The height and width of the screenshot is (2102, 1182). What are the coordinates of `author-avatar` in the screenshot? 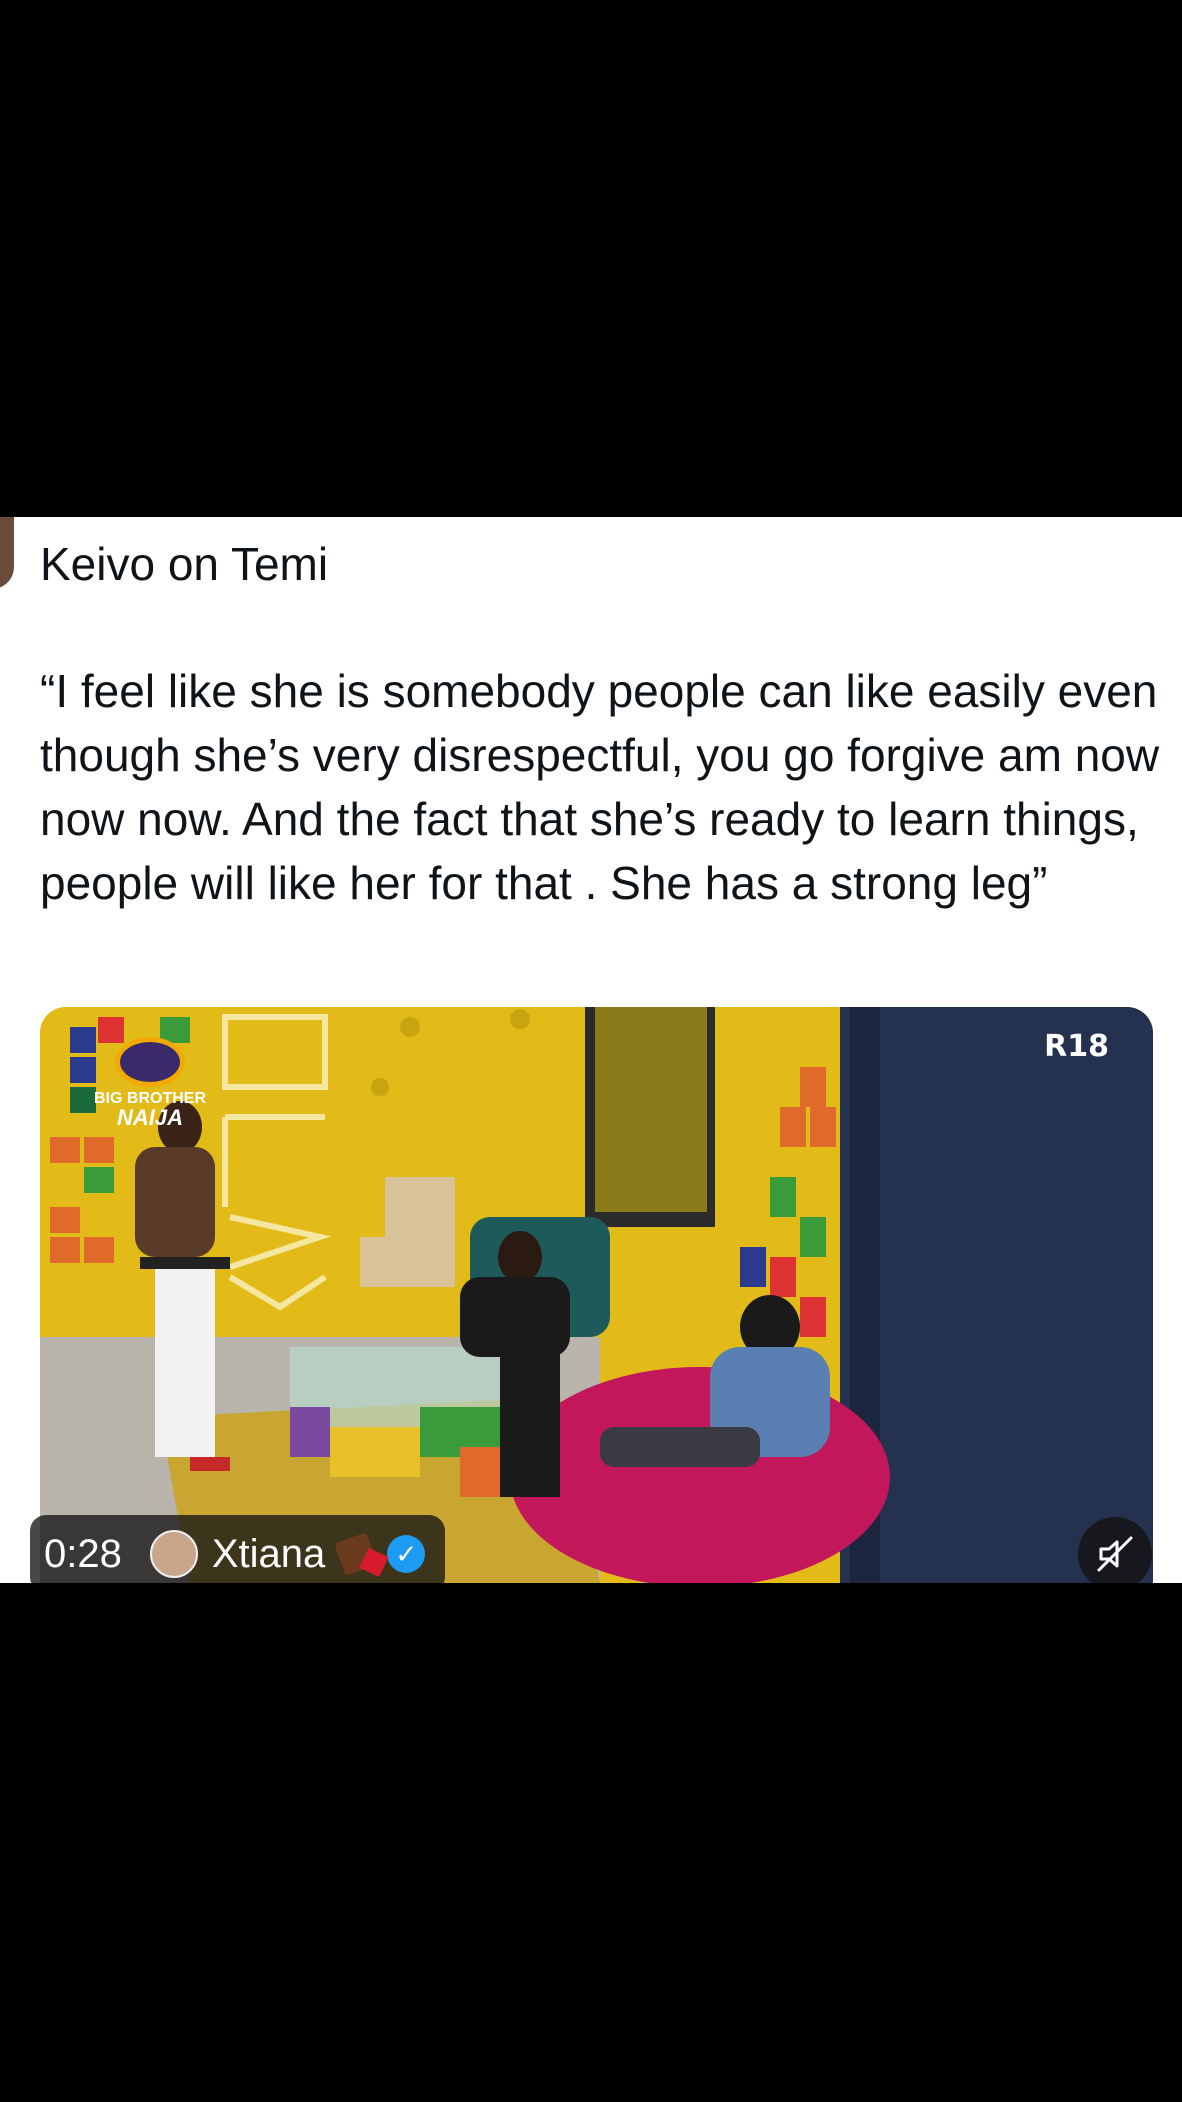 It's located at (7, 553).